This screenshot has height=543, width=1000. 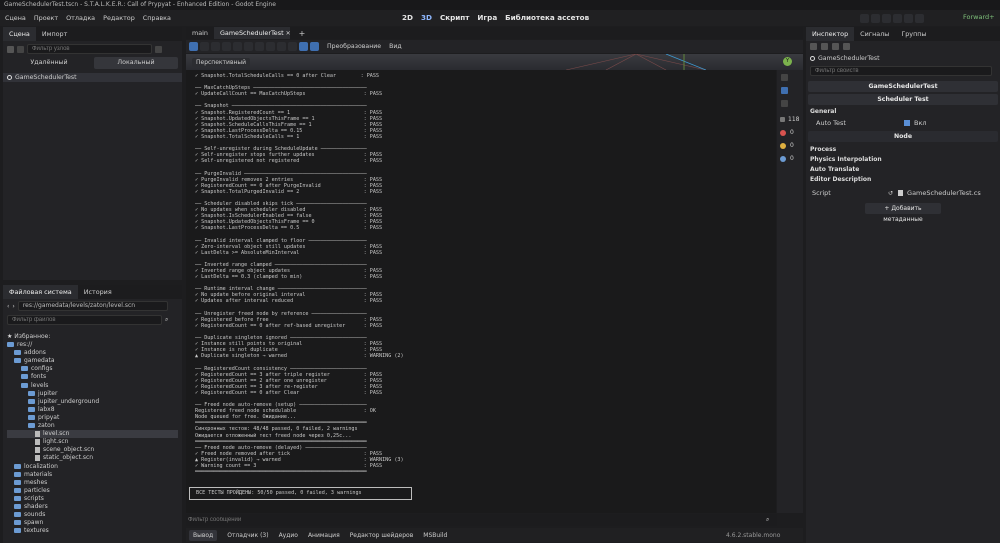 I want to click on scene-tab-gameschedulertest: GameSchedulerTest, so click(x=251, y=33).